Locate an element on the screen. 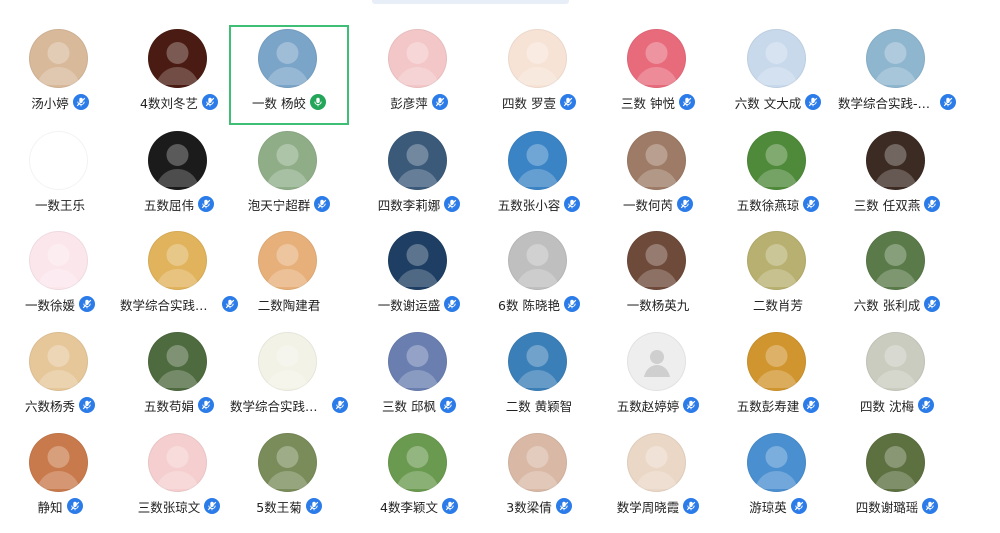 The image size is (1000, 533). participant-tile: 五数赵婷婷 is located at coordinates (658, 378).